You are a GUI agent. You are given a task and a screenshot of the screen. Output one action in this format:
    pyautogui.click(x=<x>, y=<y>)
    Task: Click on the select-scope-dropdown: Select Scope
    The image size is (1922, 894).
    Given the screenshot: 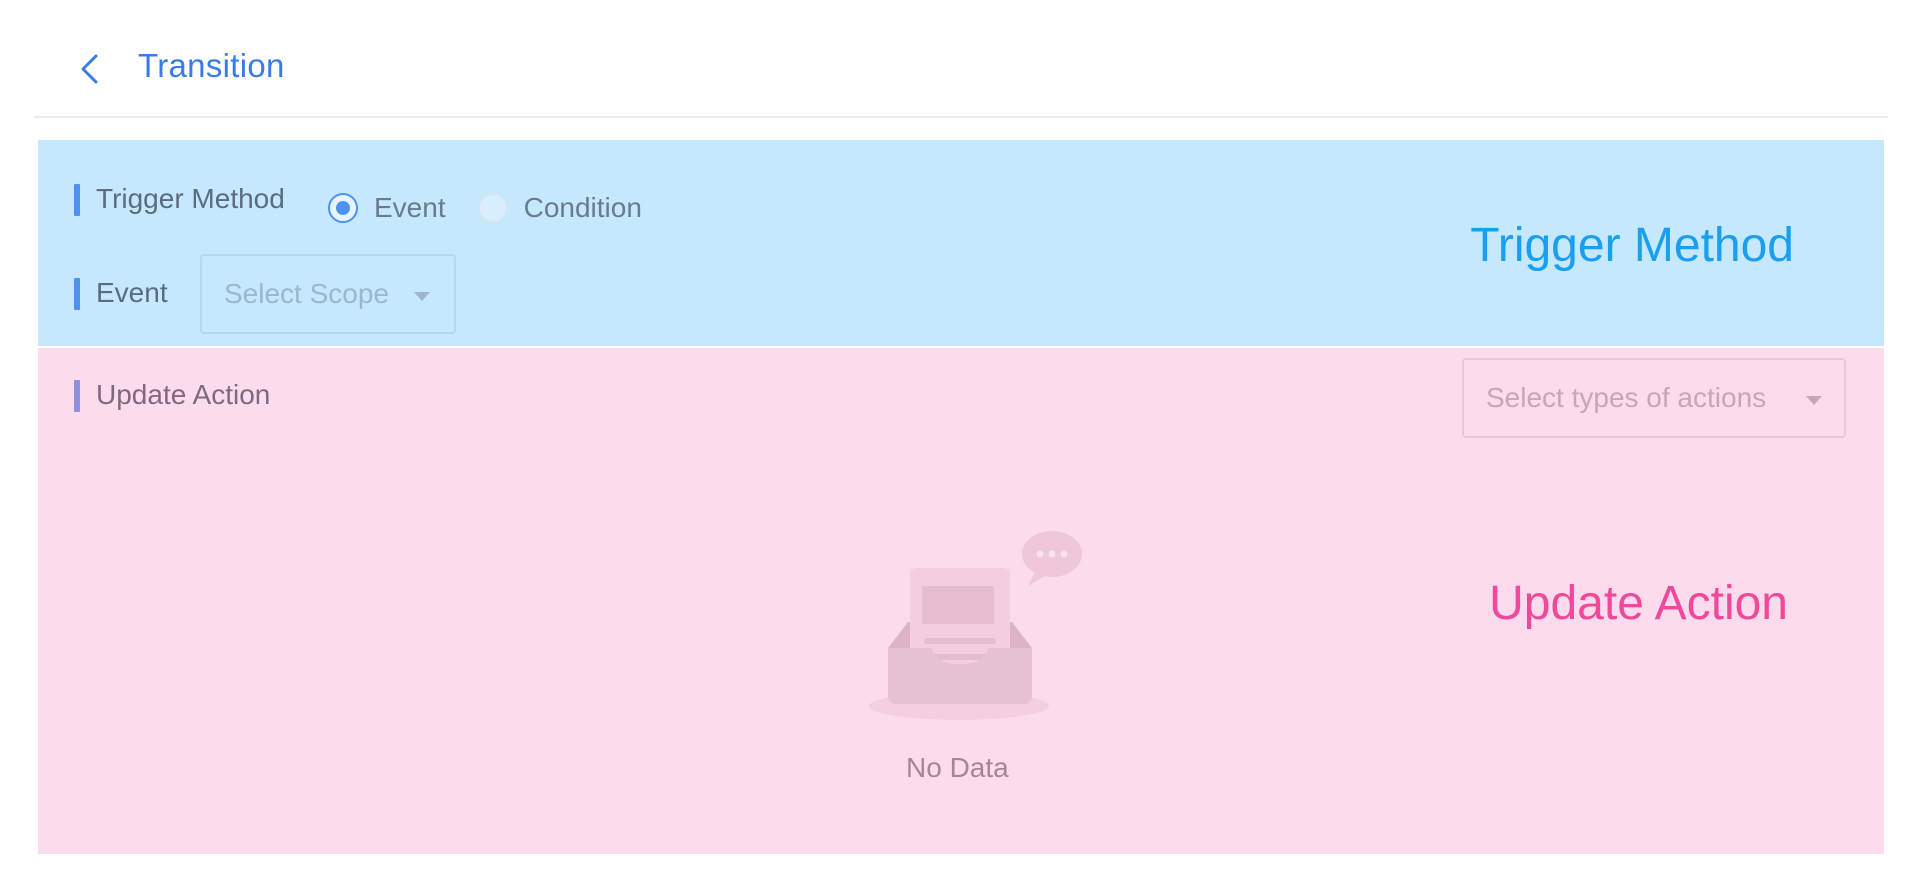 What is the action you would take?
    pyautogui.click(x=328, y=294)
    